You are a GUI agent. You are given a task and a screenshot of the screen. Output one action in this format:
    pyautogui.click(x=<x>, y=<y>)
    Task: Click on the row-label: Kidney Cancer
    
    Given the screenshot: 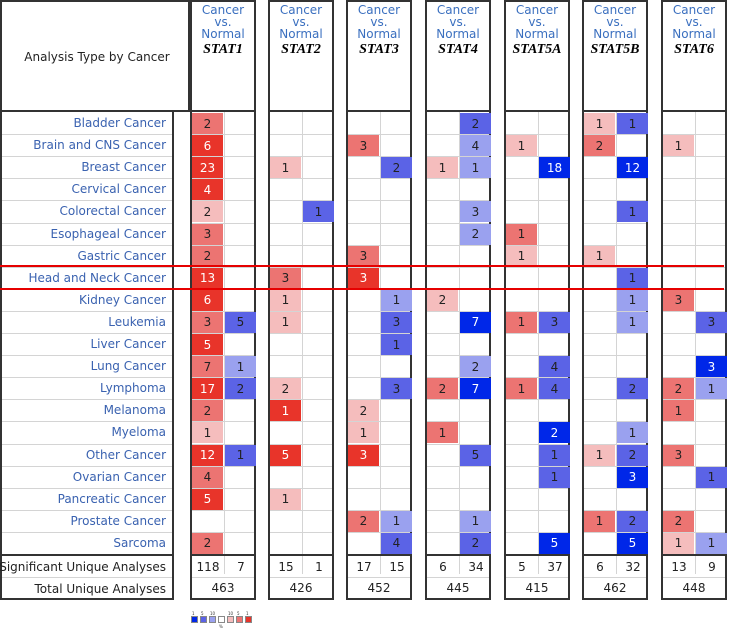 What is the action you would take?
    pyautogui.click(x=122, y=300)
    